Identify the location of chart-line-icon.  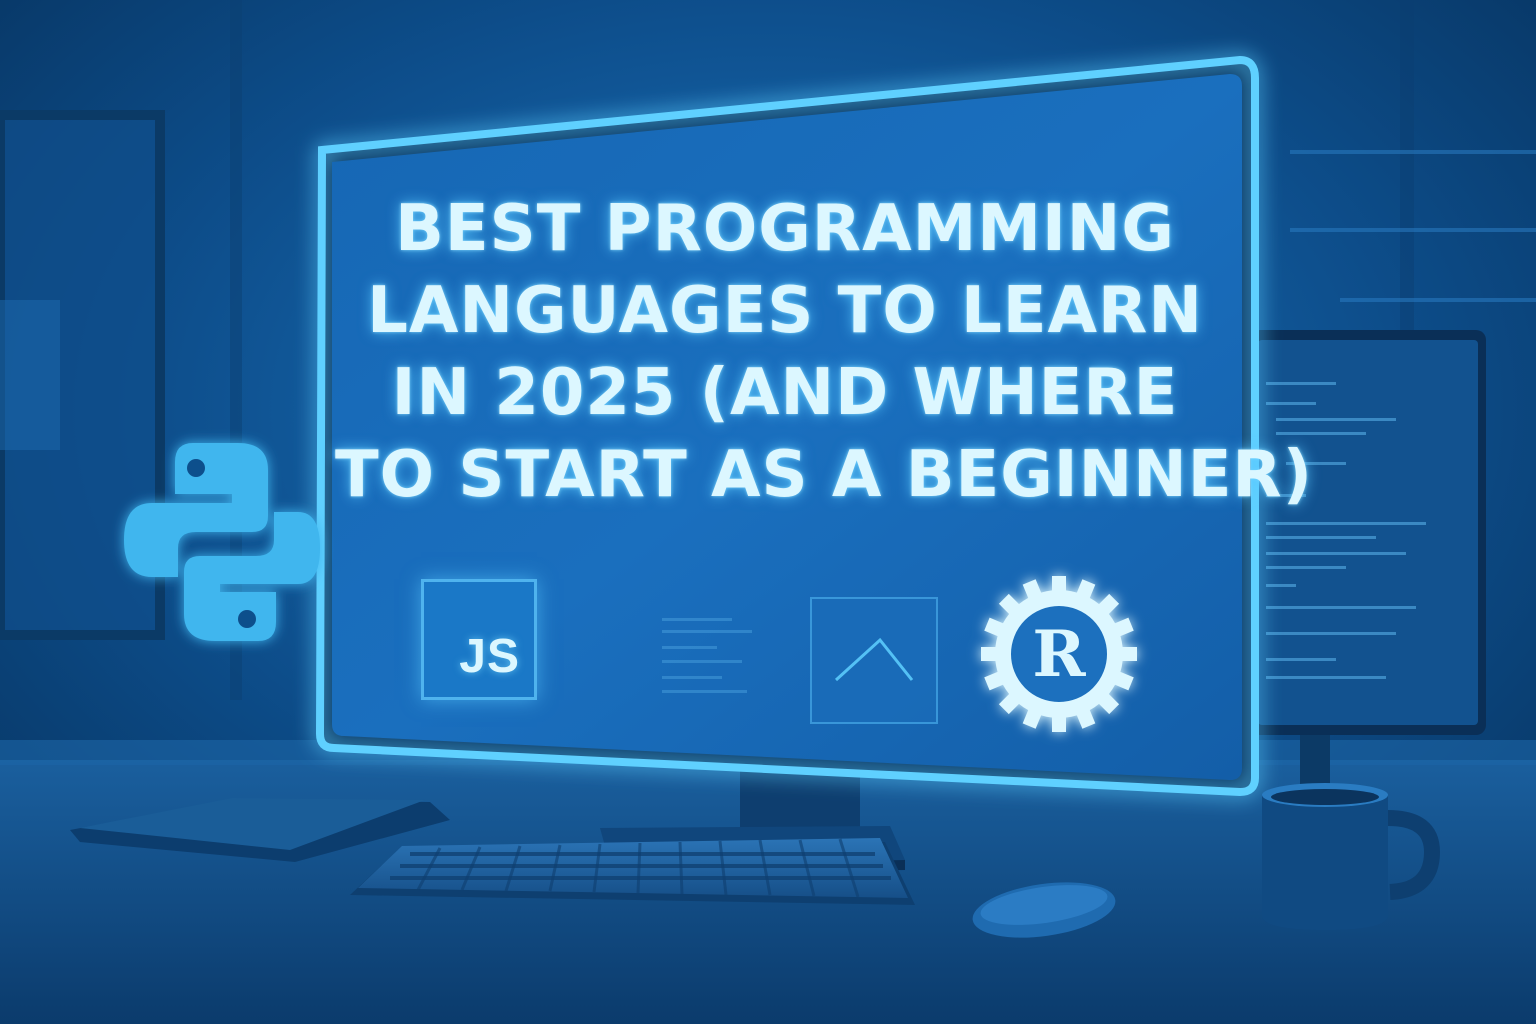
(874, 660).